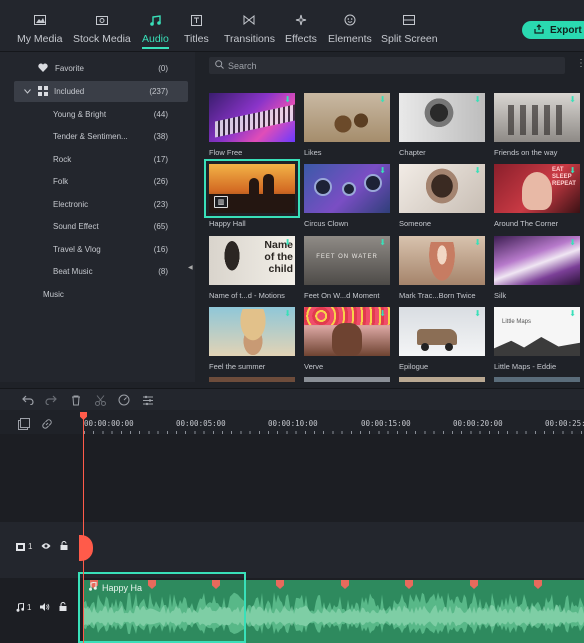 This screenshot has width=584, height=643. Describe the element at coordinates (221, 202) in the screenshot. I see `waveform-icon: ▥` at that location.